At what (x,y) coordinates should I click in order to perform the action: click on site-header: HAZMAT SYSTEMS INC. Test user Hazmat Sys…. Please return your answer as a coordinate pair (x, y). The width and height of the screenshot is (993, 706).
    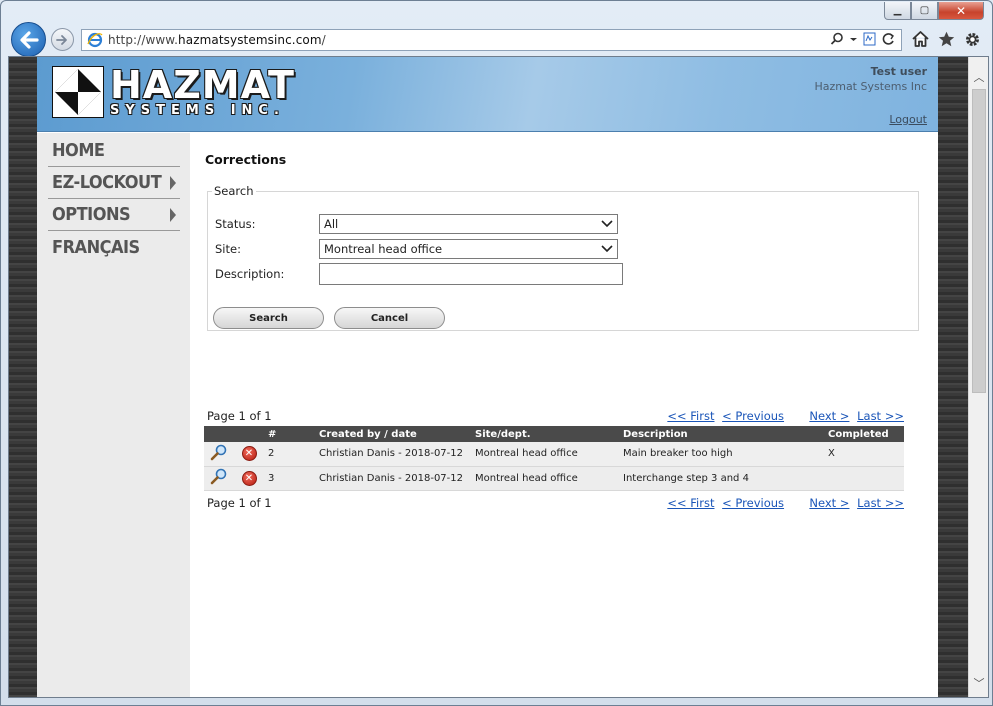
    Looking at the image, I should click on (487, 94).